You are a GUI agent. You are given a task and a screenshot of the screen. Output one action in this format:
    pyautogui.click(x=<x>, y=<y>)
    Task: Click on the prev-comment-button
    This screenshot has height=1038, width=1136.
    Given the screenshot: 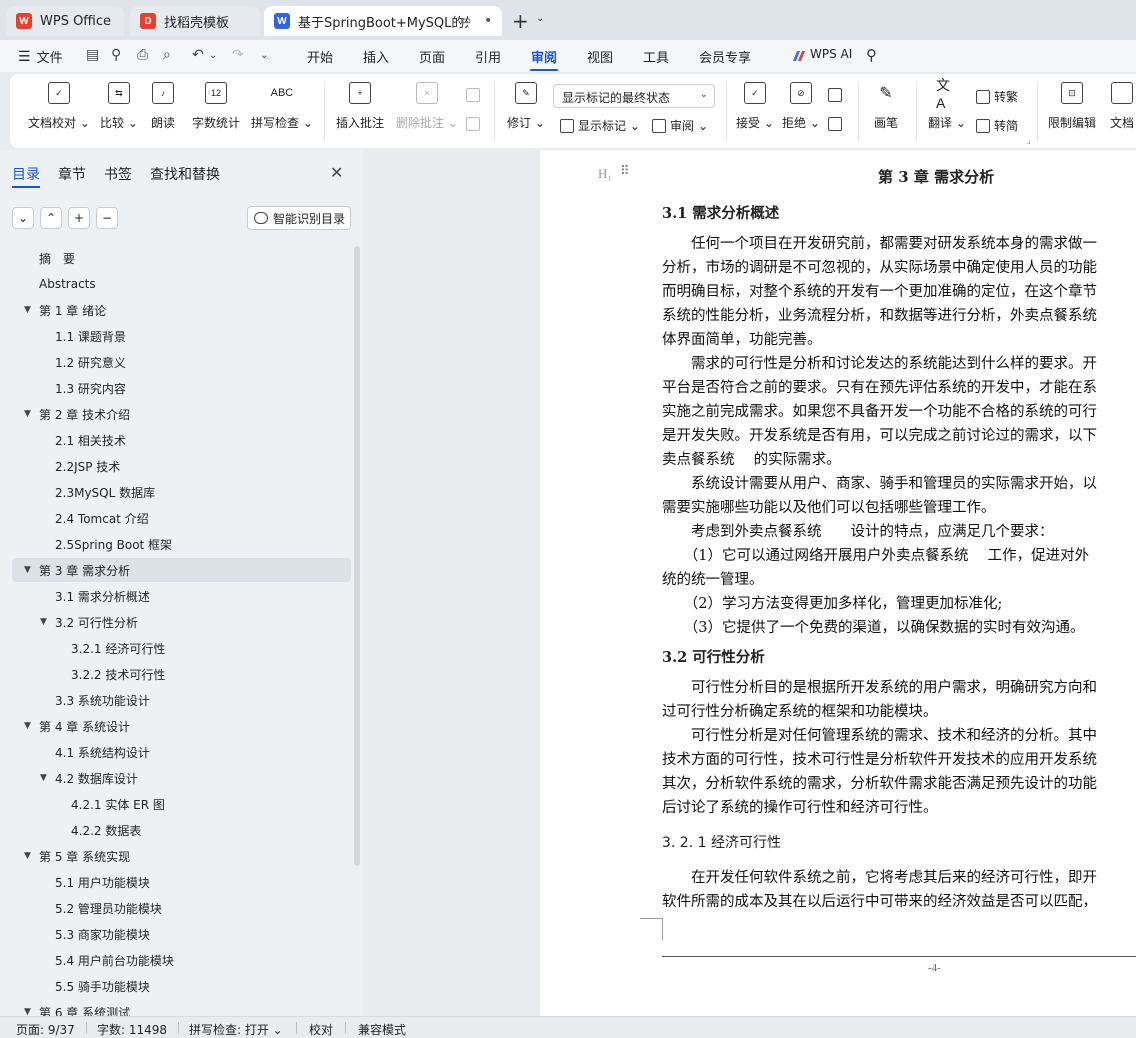 What is the action you would take?
    pyautogui.click(x=473, y=95)
    